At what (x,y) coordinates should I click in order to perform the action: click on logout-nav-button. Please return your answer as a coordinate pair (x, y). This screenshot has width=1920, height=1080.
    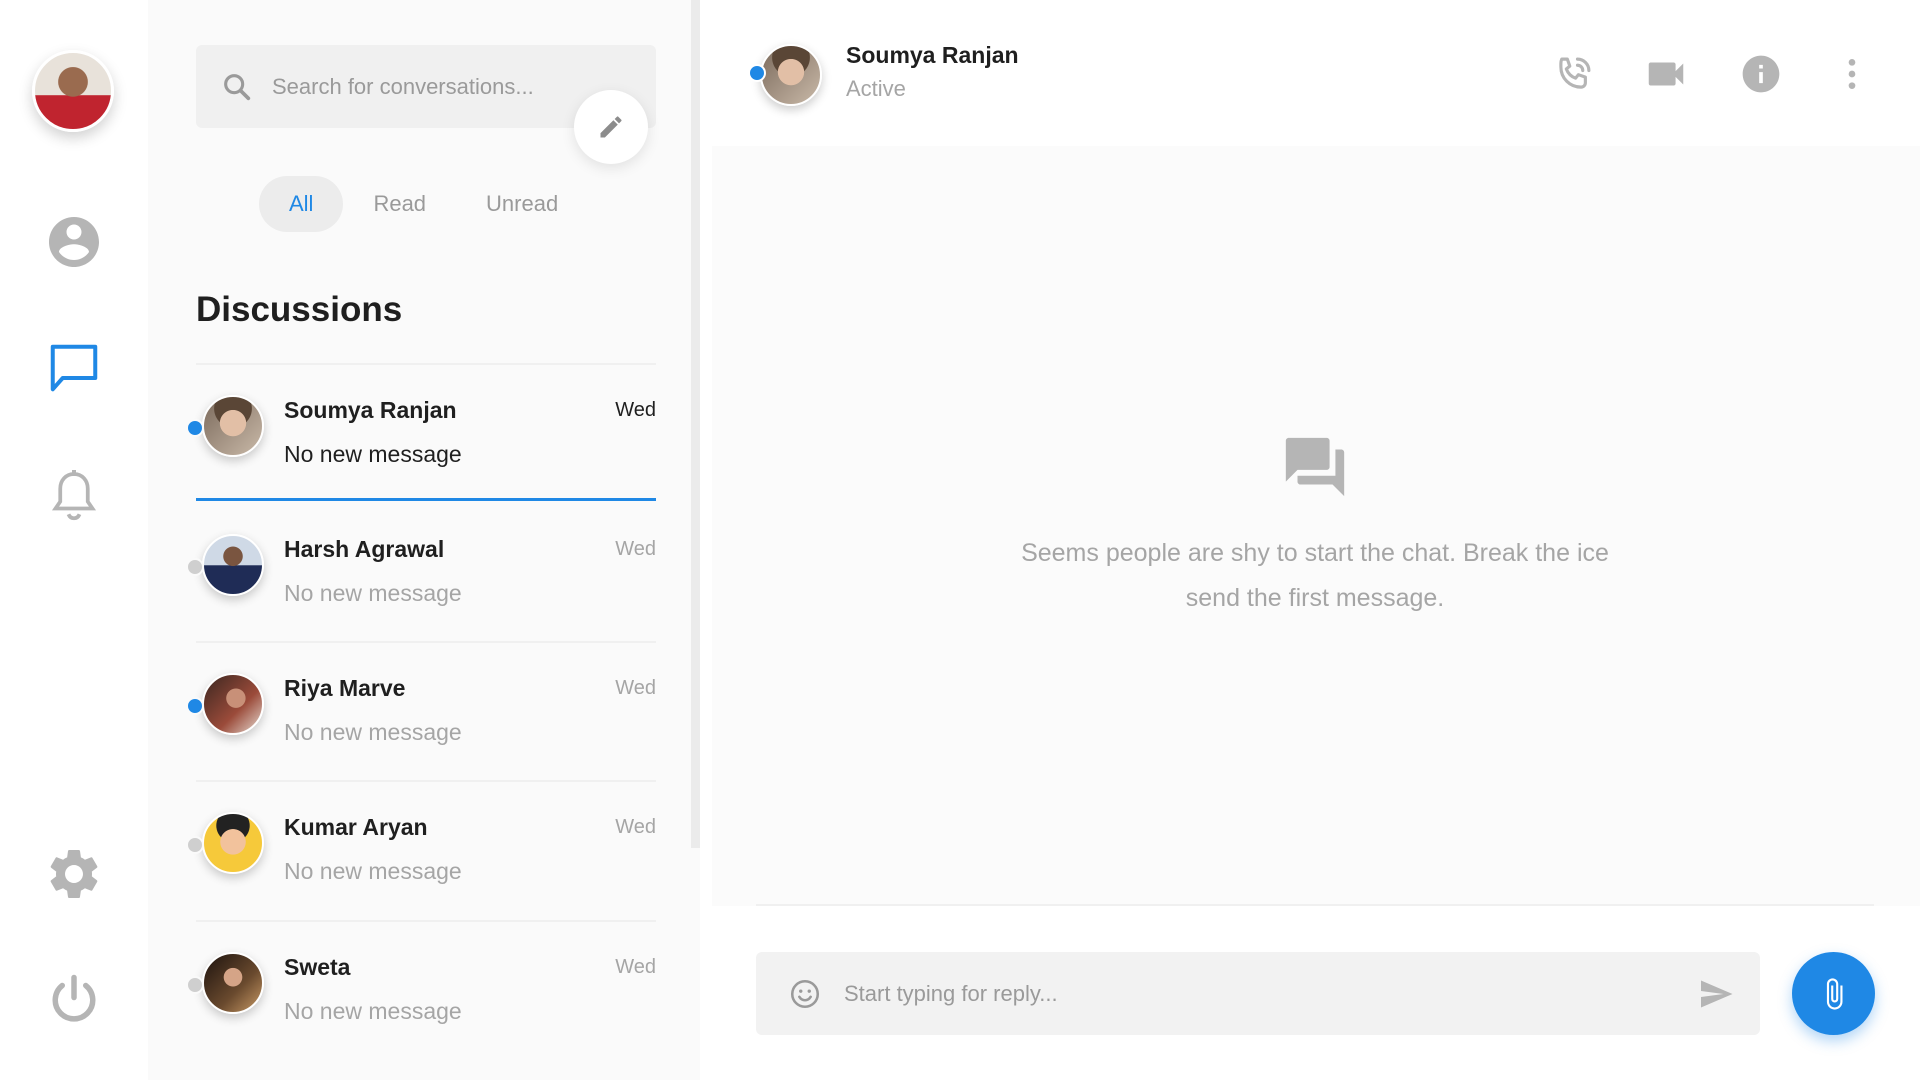
    Looking at the image, I should click on (74, 1000).